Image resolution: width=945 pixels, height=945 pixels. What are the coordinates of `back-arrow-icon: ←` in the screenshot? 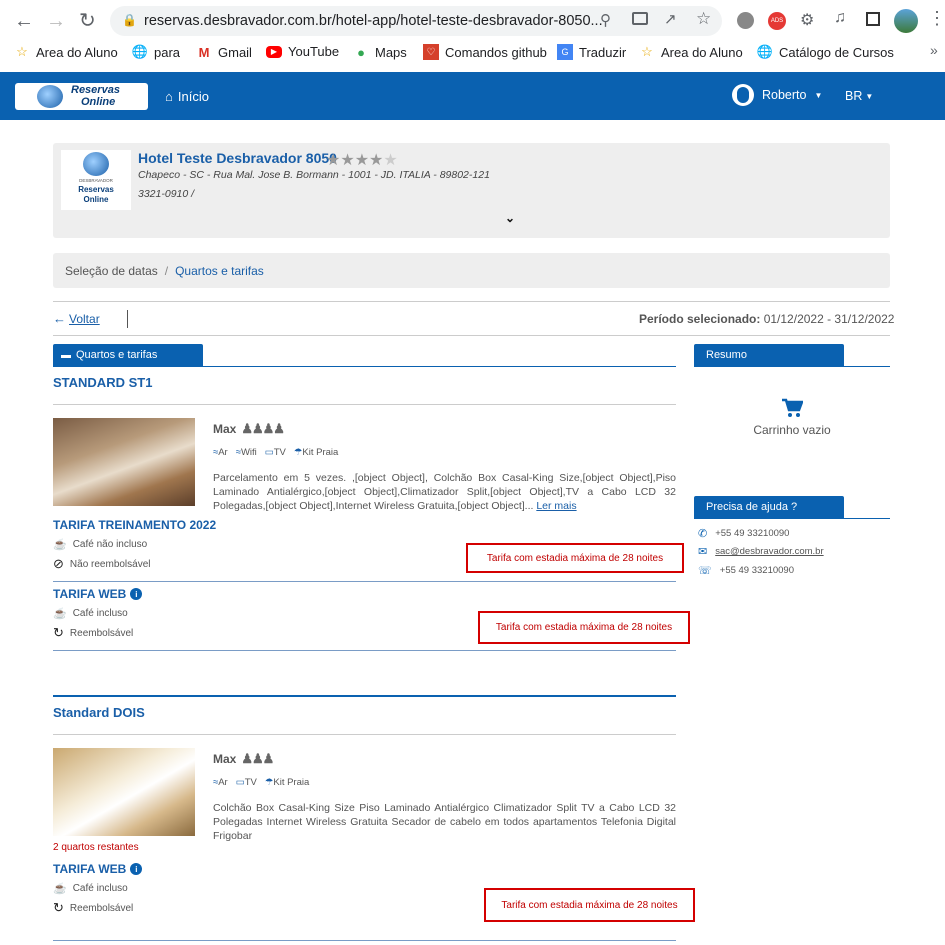 It's located at (24, 21).